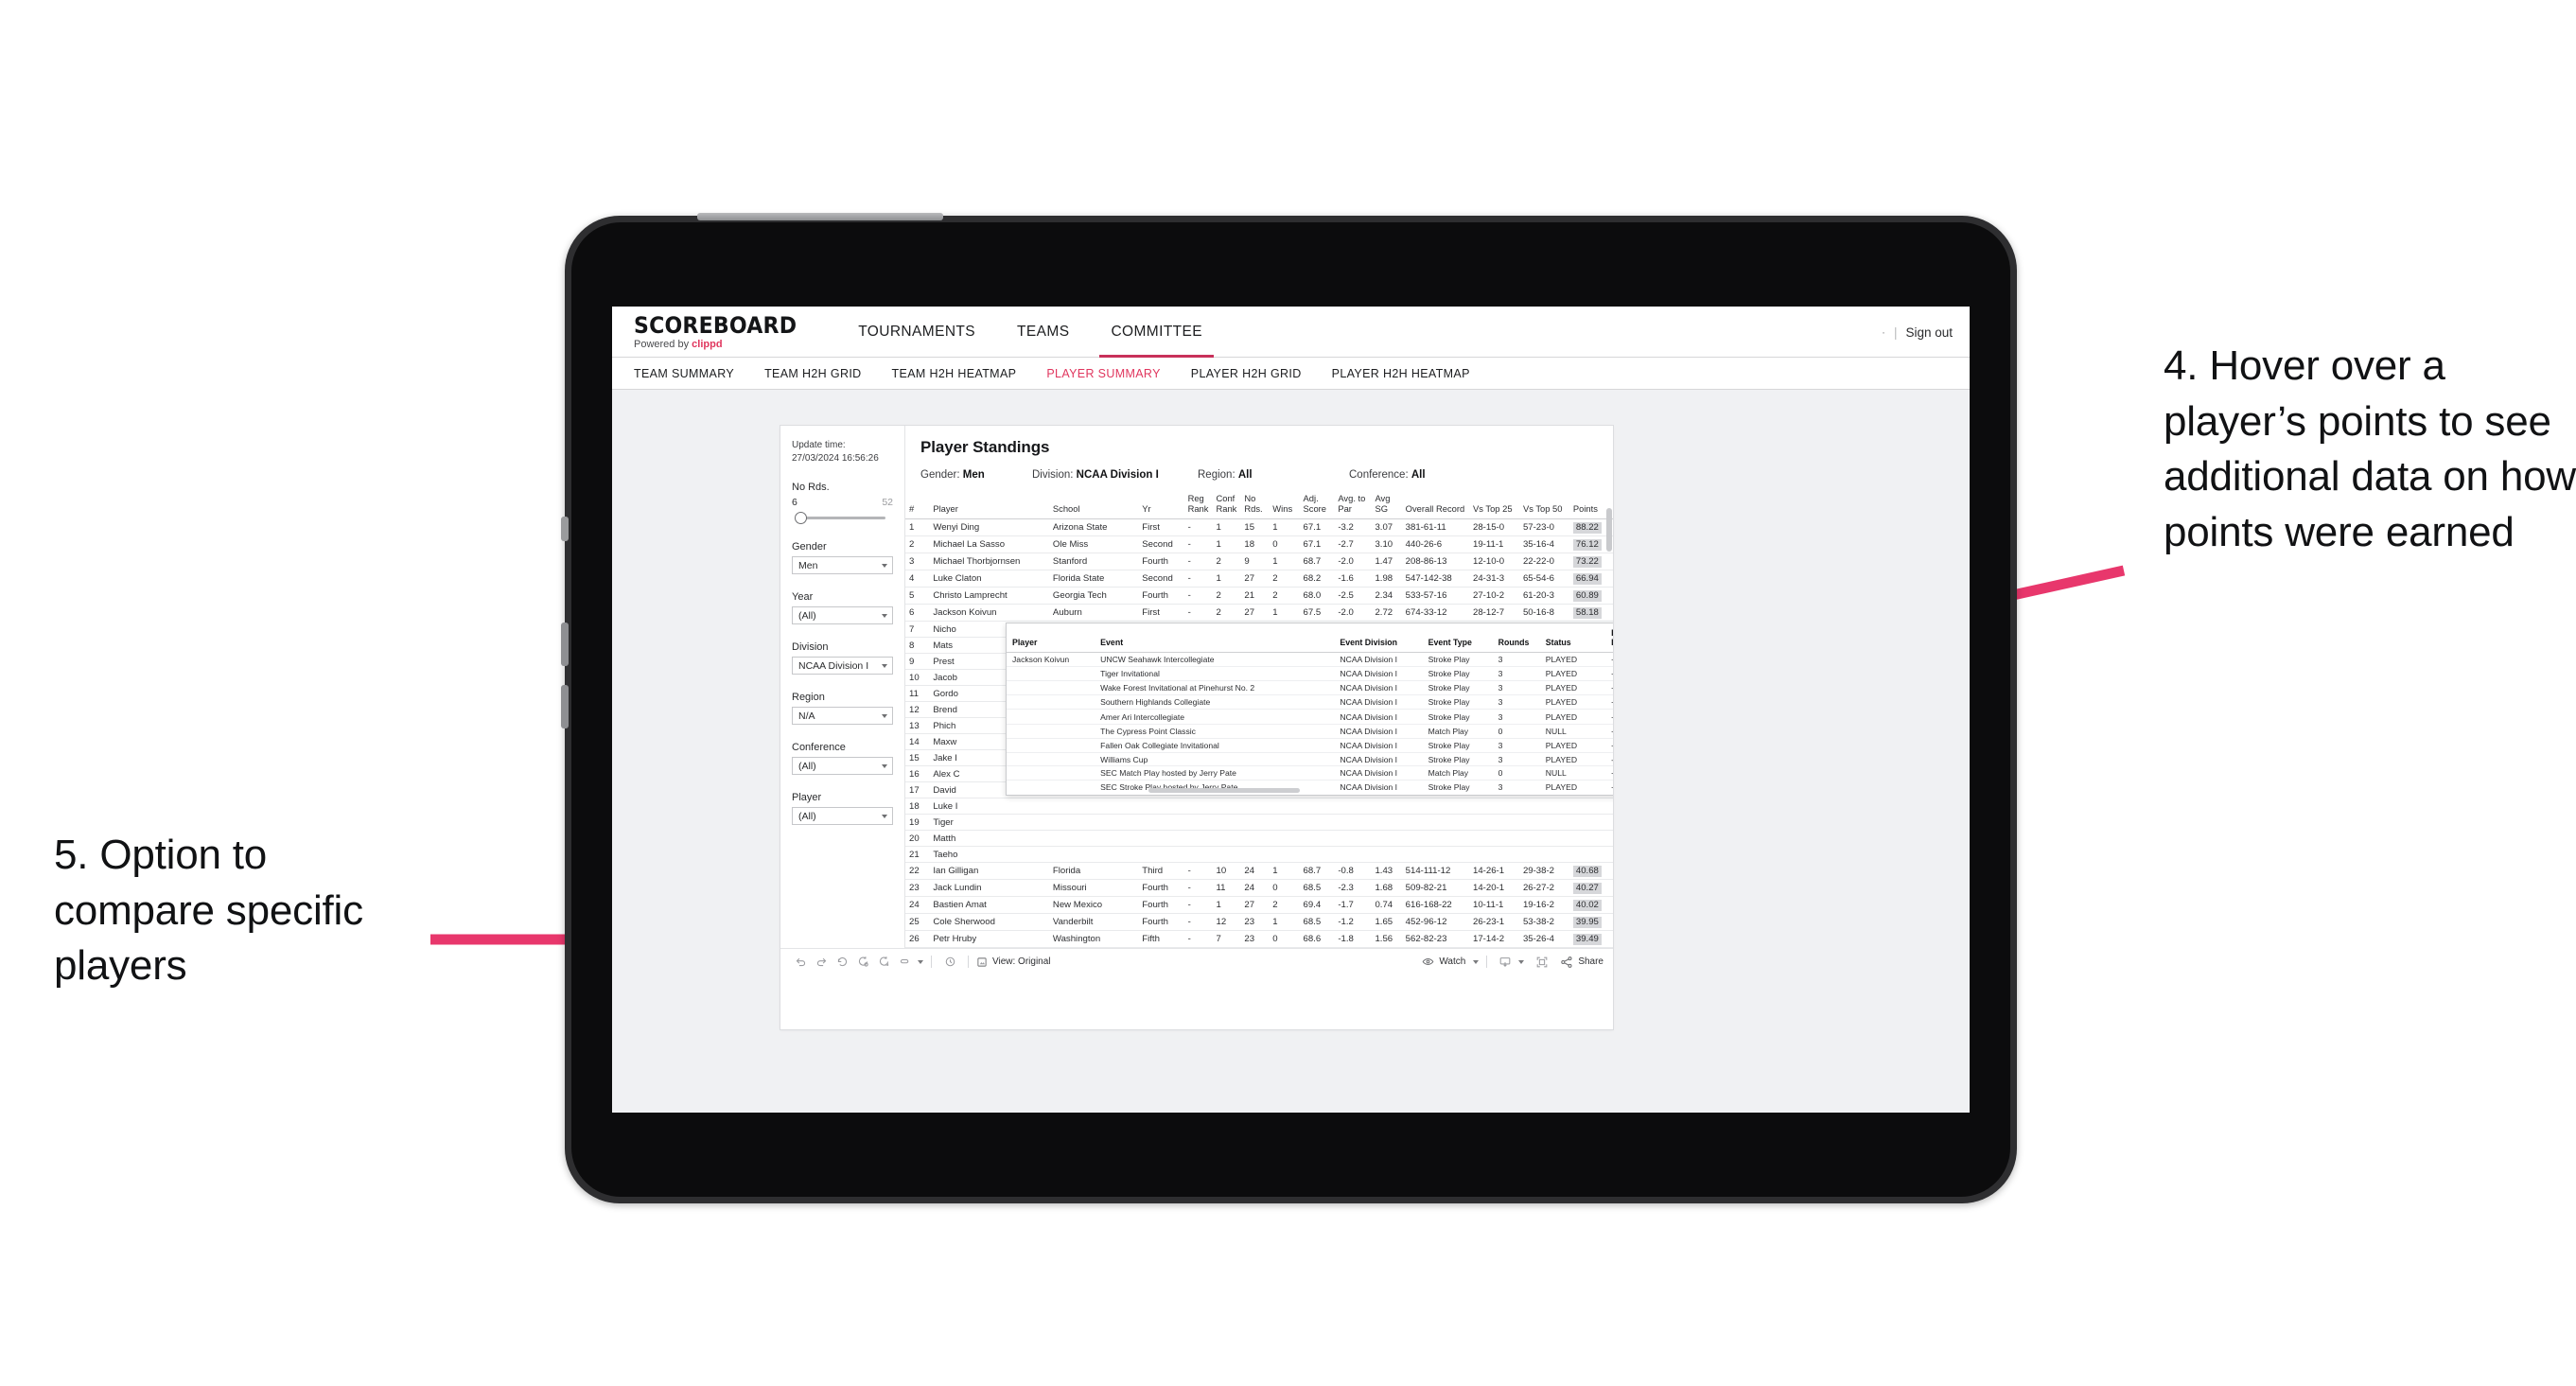  I want to click on col-vs-top-50: Vs Top 50, so click(1544, 505).